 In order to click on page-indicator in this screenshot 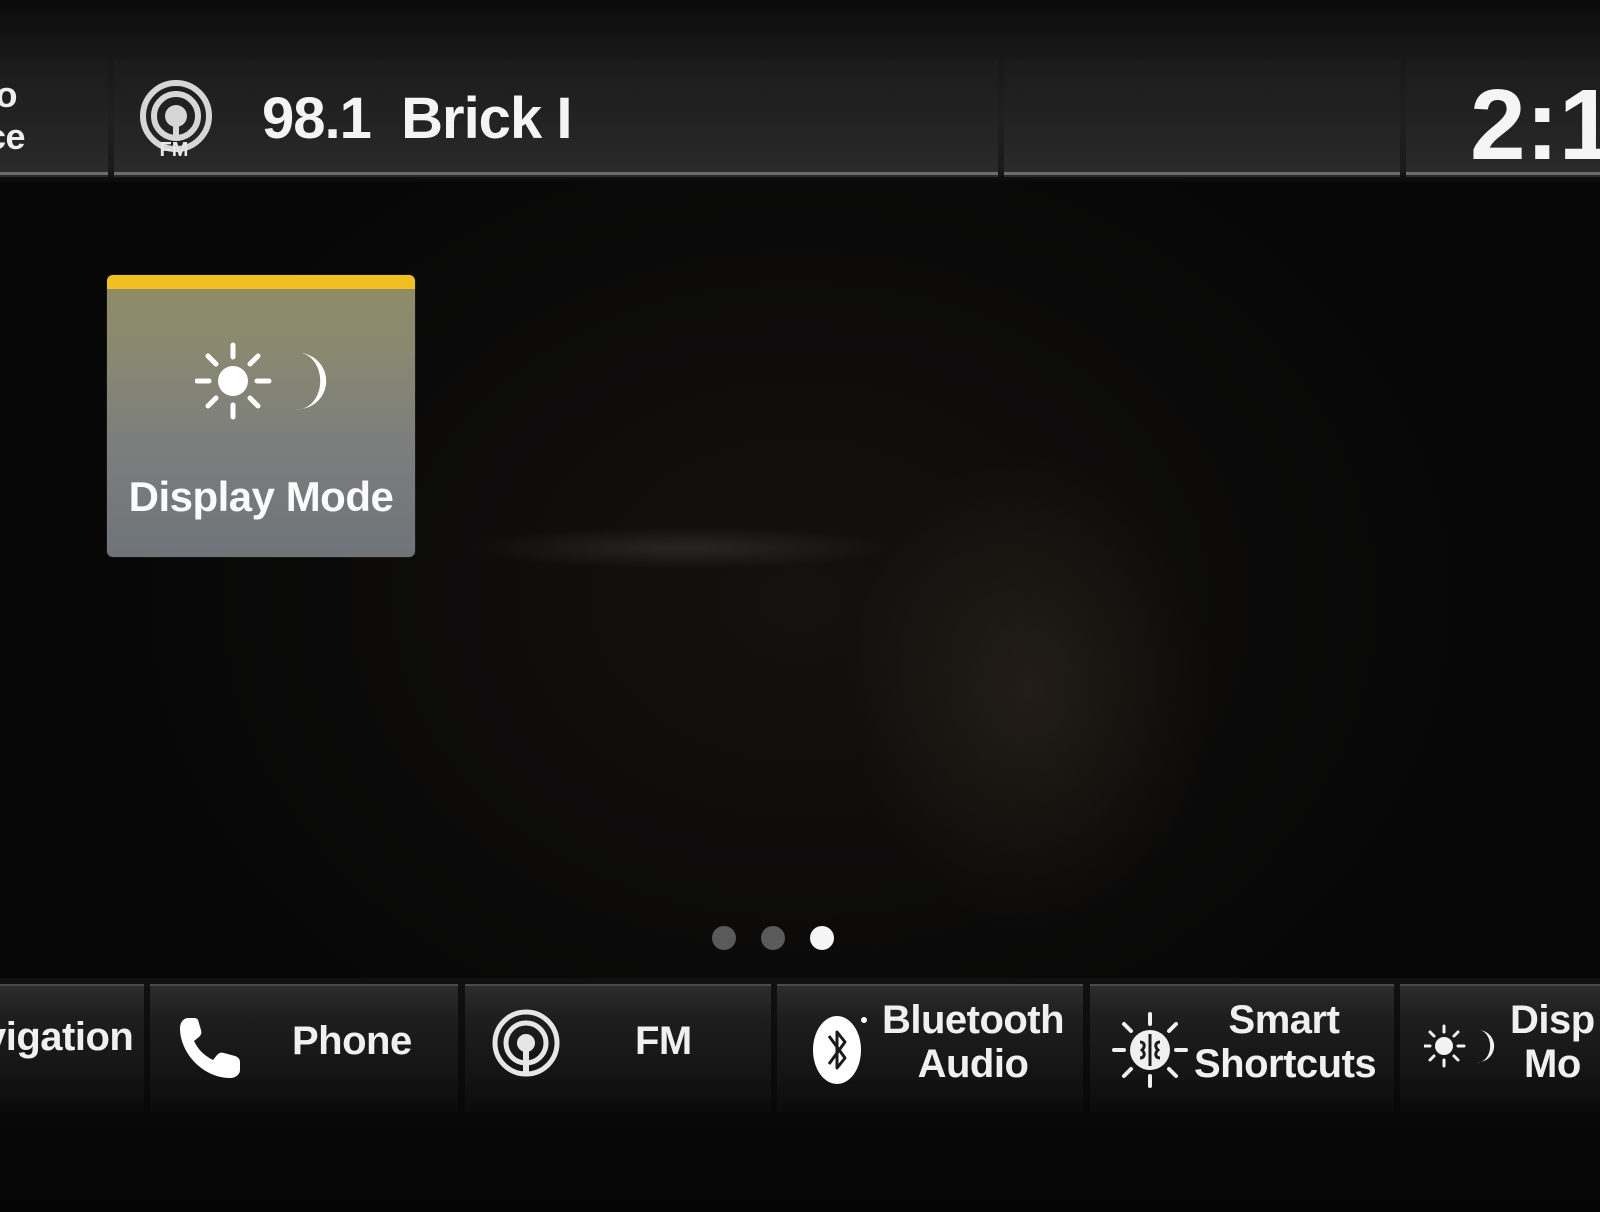, I will do `click(773, 940)`.